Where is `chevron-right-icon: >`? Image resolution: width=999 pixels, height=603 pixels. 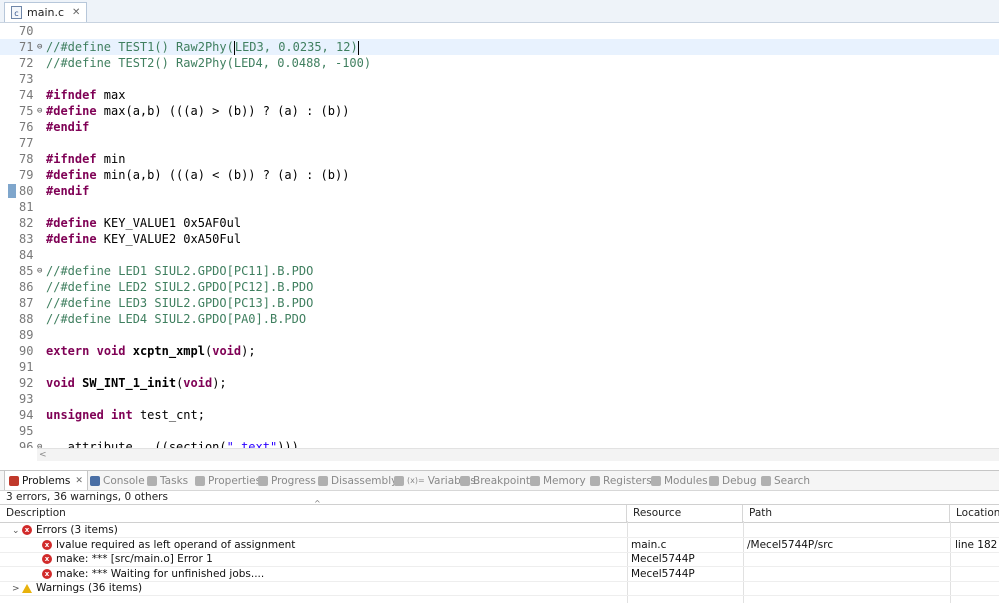 chevron-right-icon: > is located at coordinates (17, 589).